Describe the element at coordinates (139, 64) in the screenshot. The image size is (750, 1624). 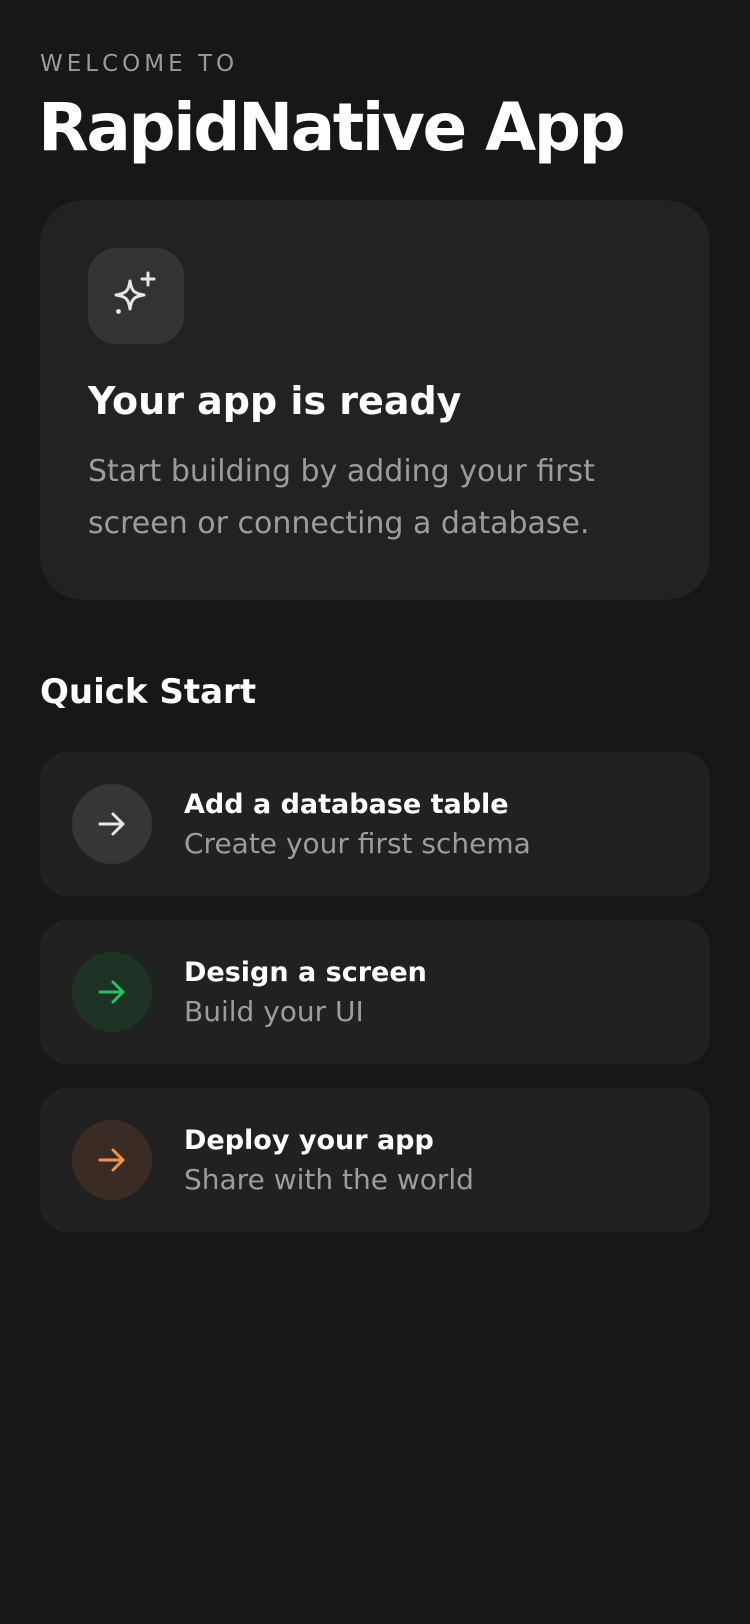
I see `welcome-eyebrow: WELCOME TO` at that location.